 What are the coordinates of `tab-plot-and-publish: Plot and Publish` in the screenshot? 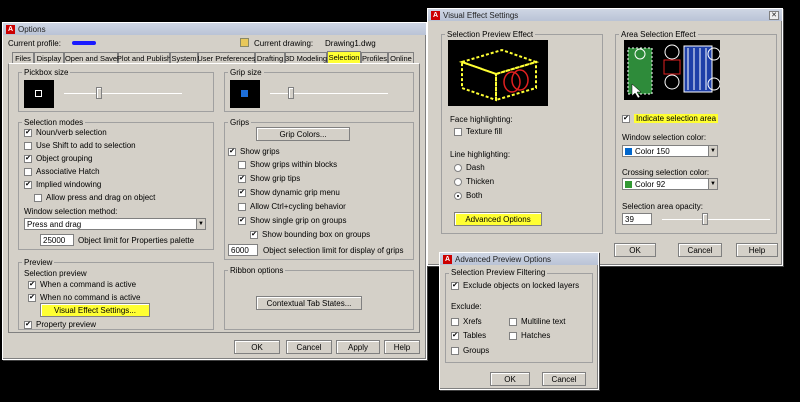 It's located at (144, 57).